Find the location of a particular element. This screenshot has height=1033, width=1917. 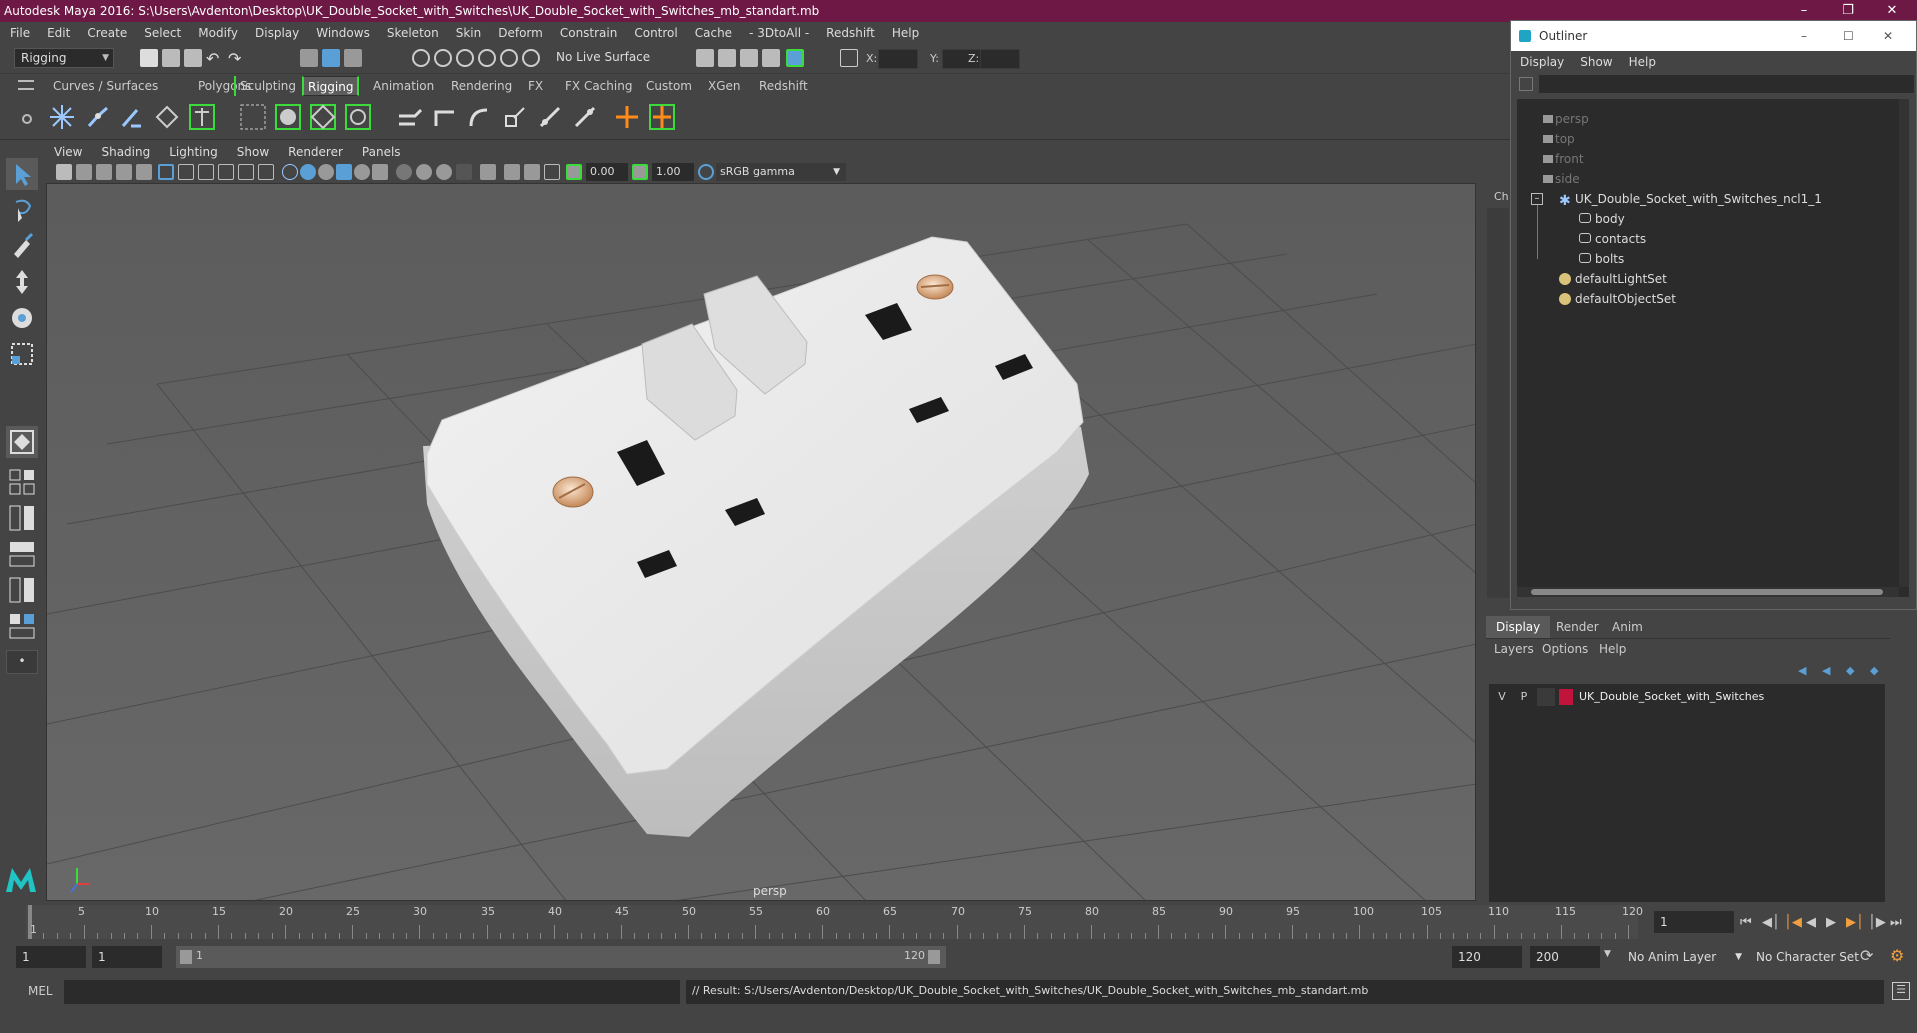

menu-cache: Cache is located at coordinates (713, 33).